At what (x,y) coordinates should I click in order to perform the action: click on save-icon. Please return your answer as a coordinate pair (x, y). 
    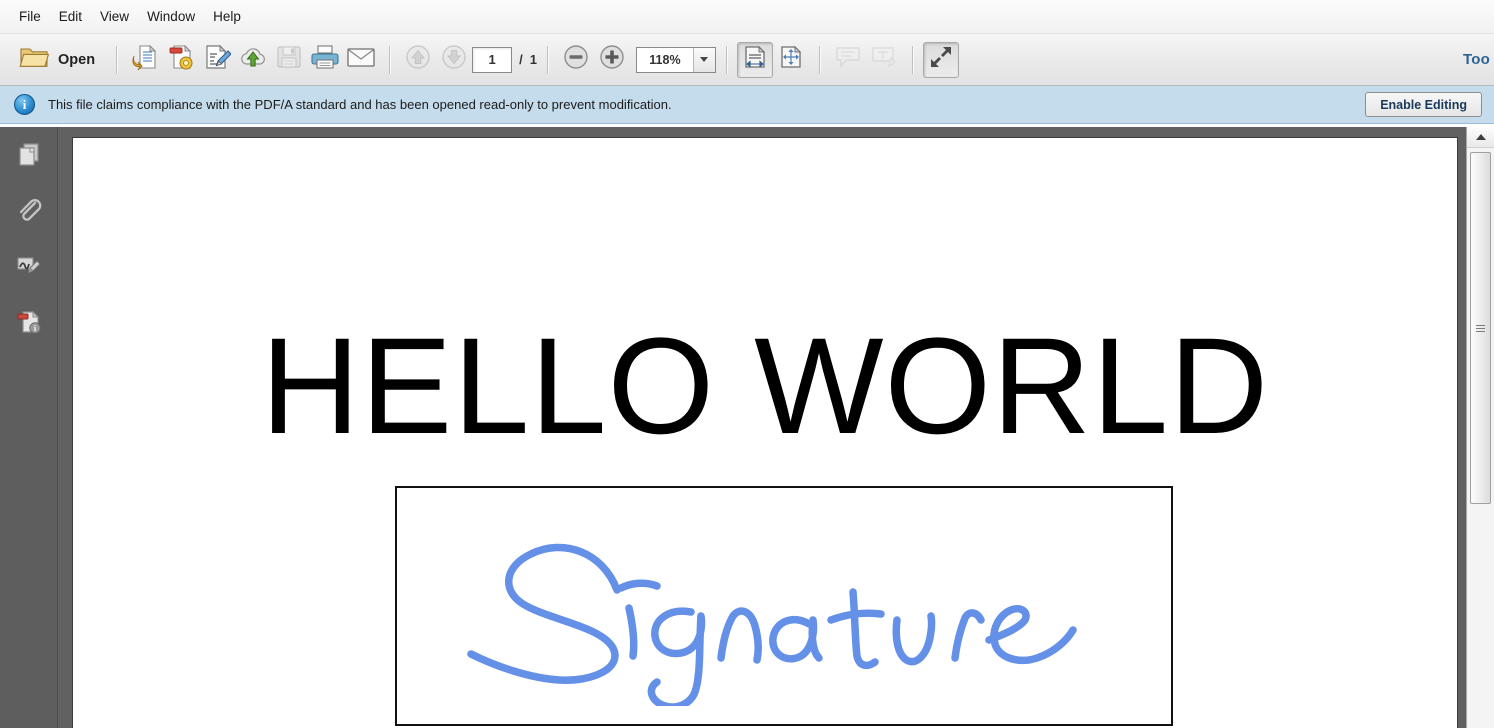
    Looking at the image, I should click on (289, 59).